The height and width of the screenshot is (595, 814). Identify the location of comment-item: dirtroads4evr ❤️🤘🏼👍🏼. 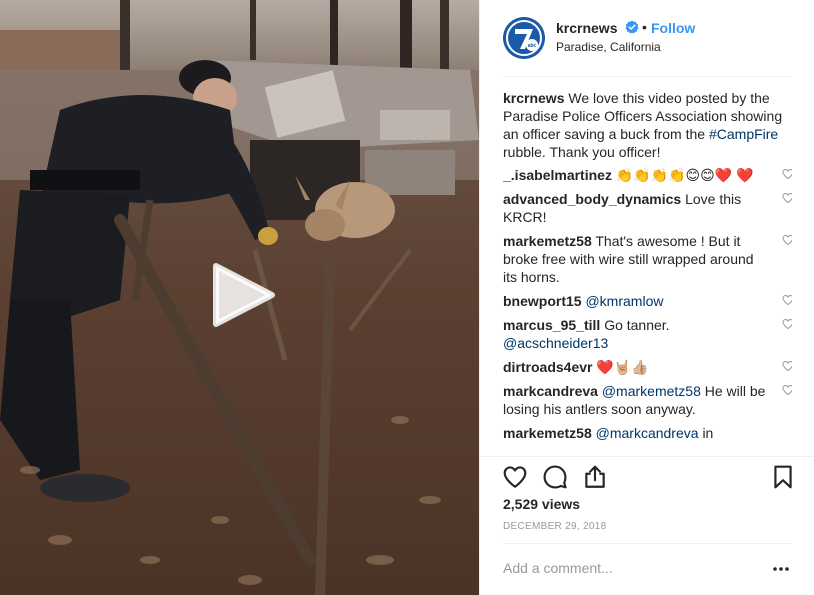
(647, 367).